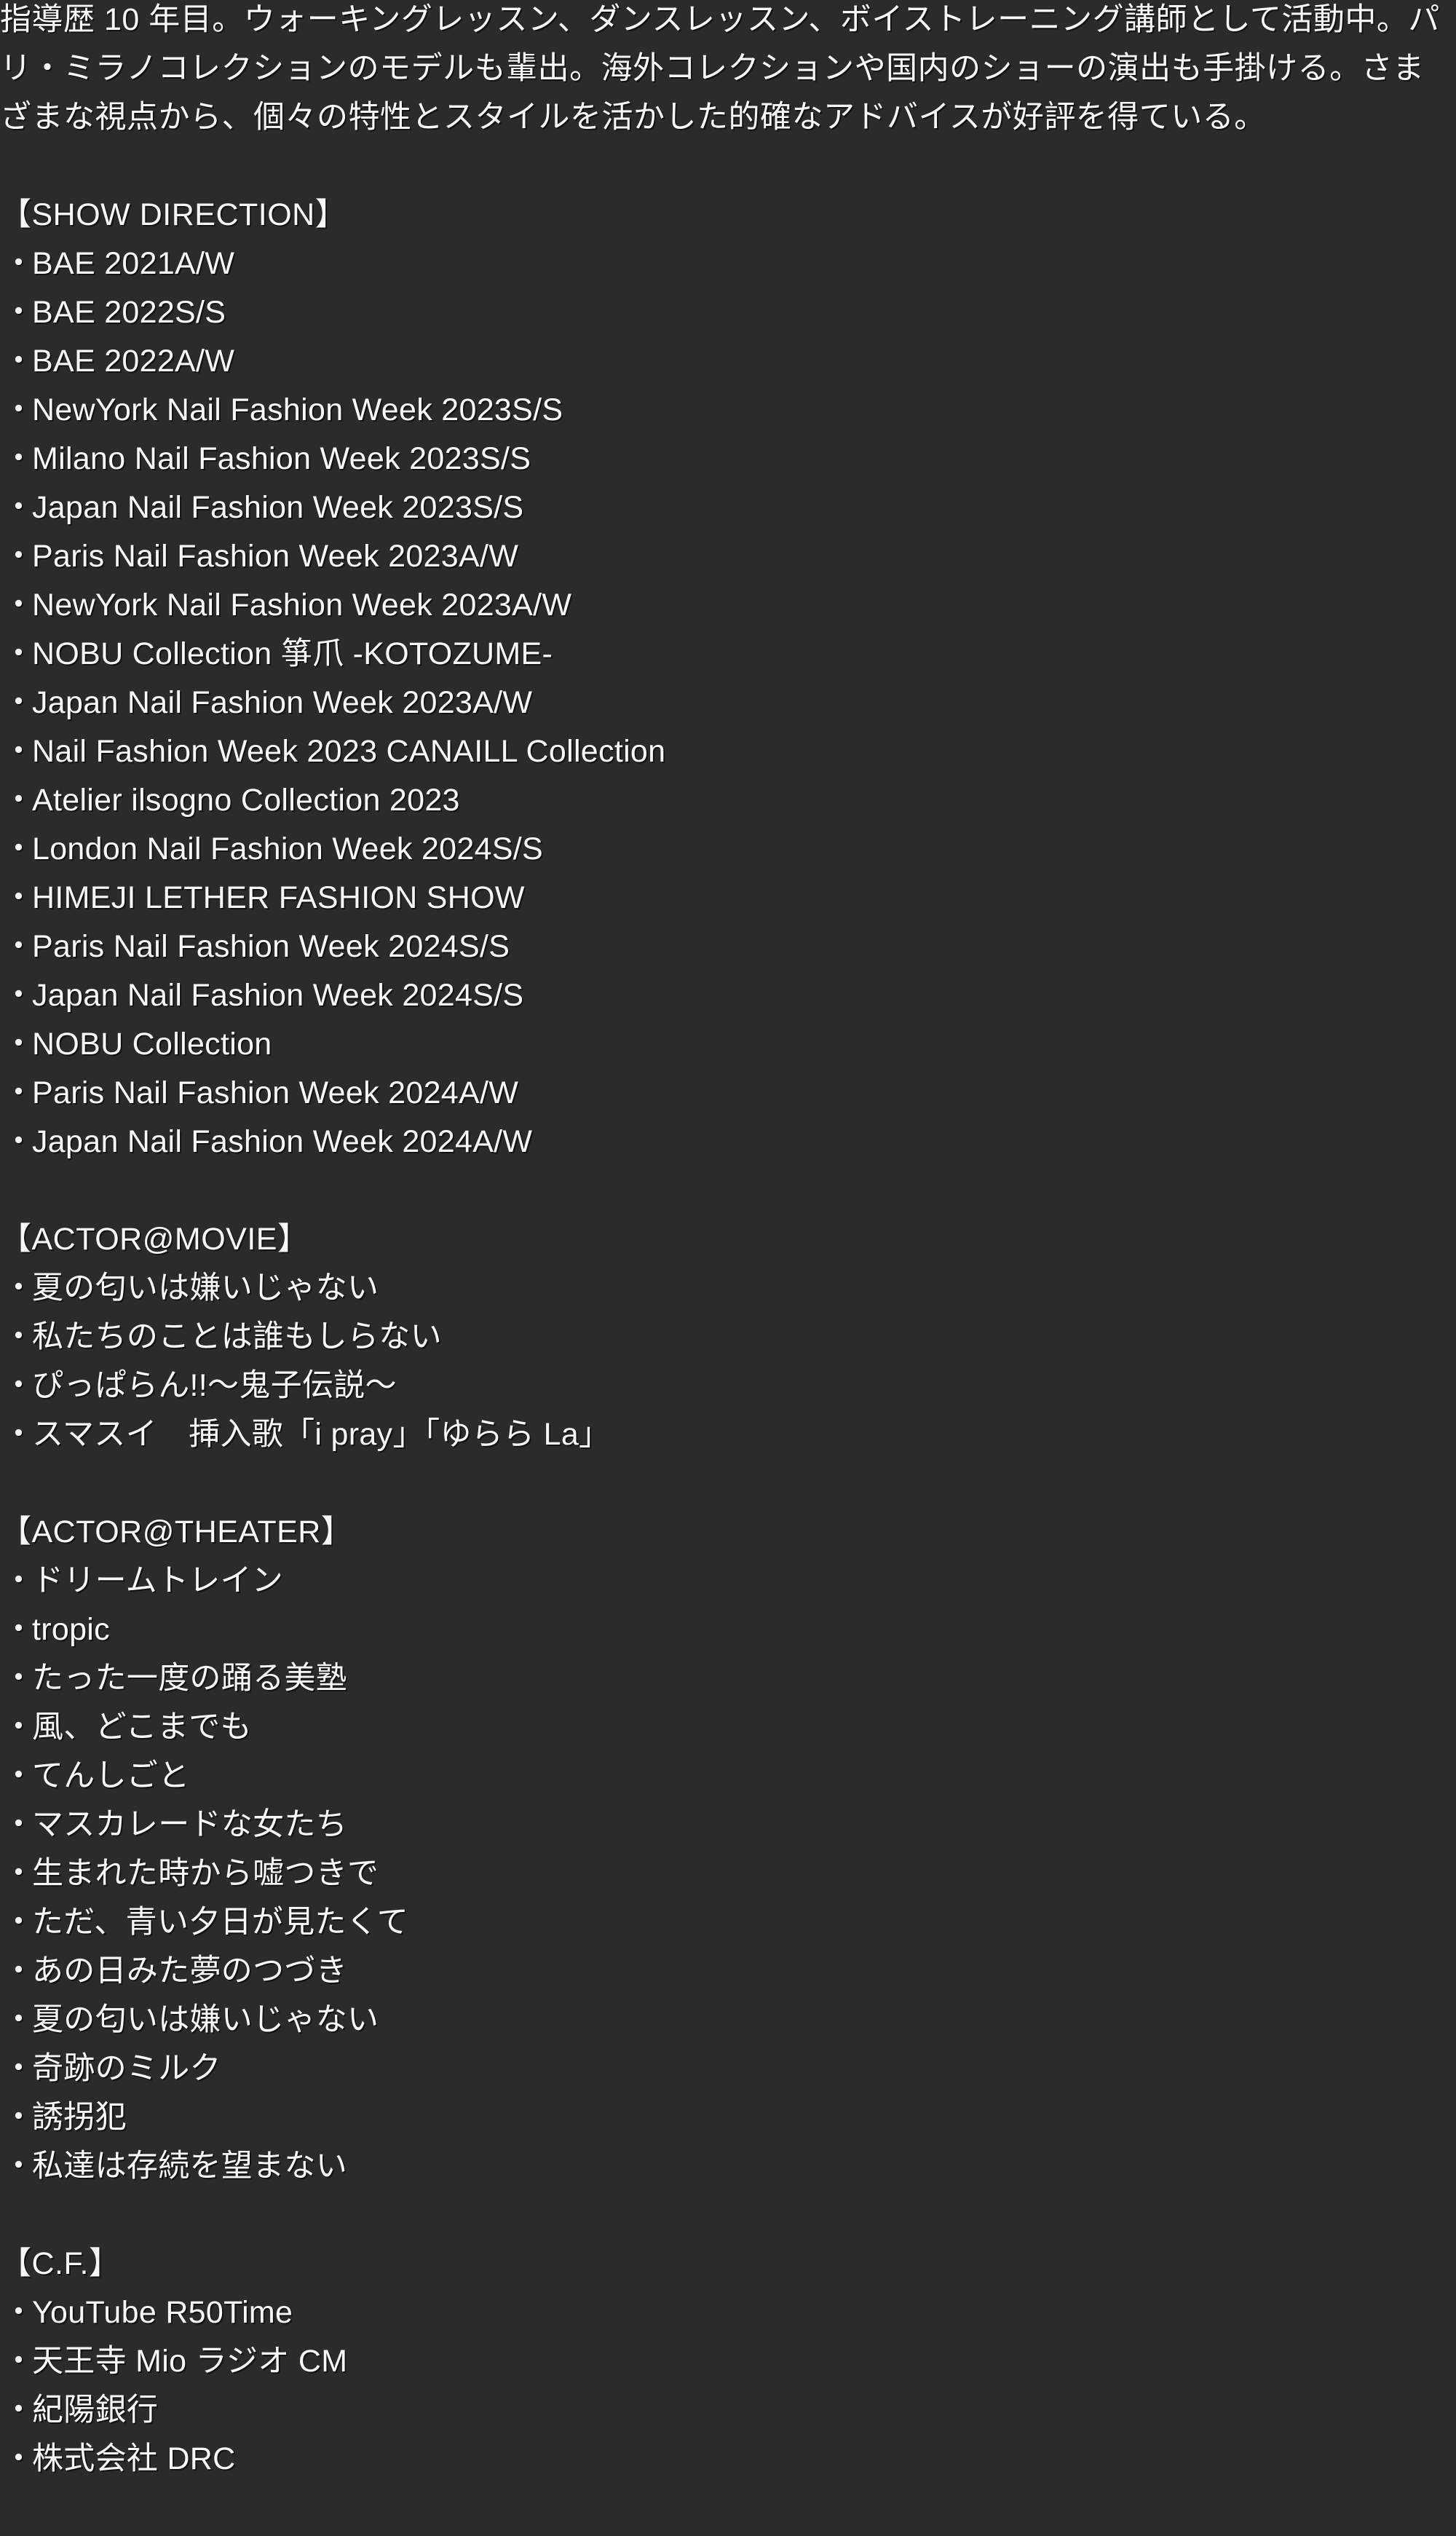 The width and height of the screenshot is (1456, 2536). What do you see at coordinates (728, 1629) in the screenshot?
I see `list-item: ・ tropic` at bounding box center [728, 1629].